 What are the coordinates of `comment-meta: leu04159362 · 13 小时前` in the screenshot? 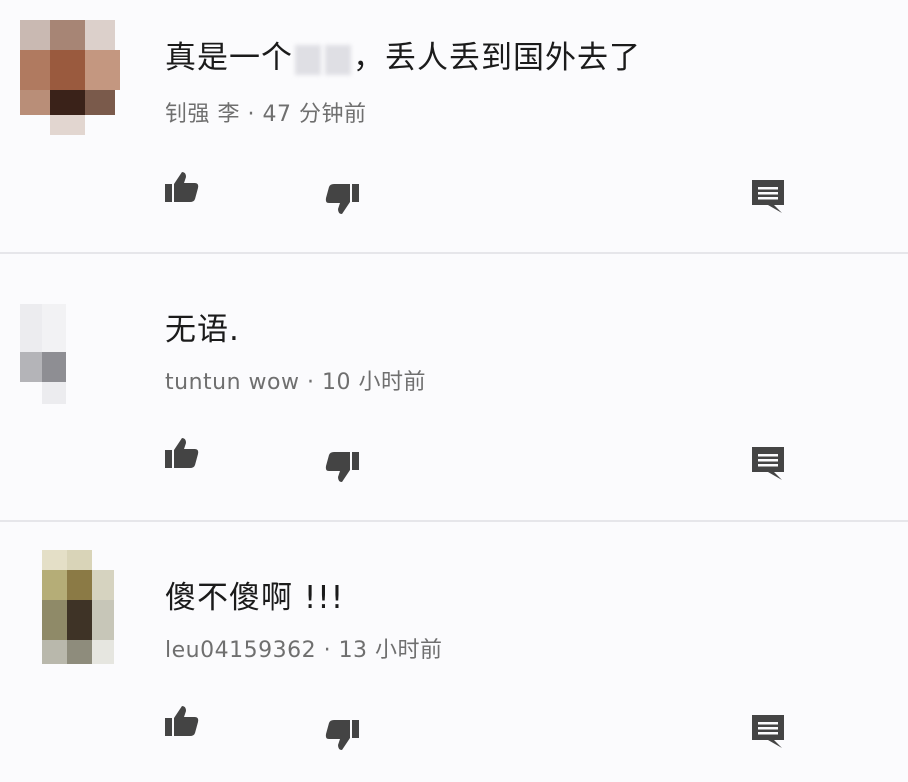 It's located at (304, 648).